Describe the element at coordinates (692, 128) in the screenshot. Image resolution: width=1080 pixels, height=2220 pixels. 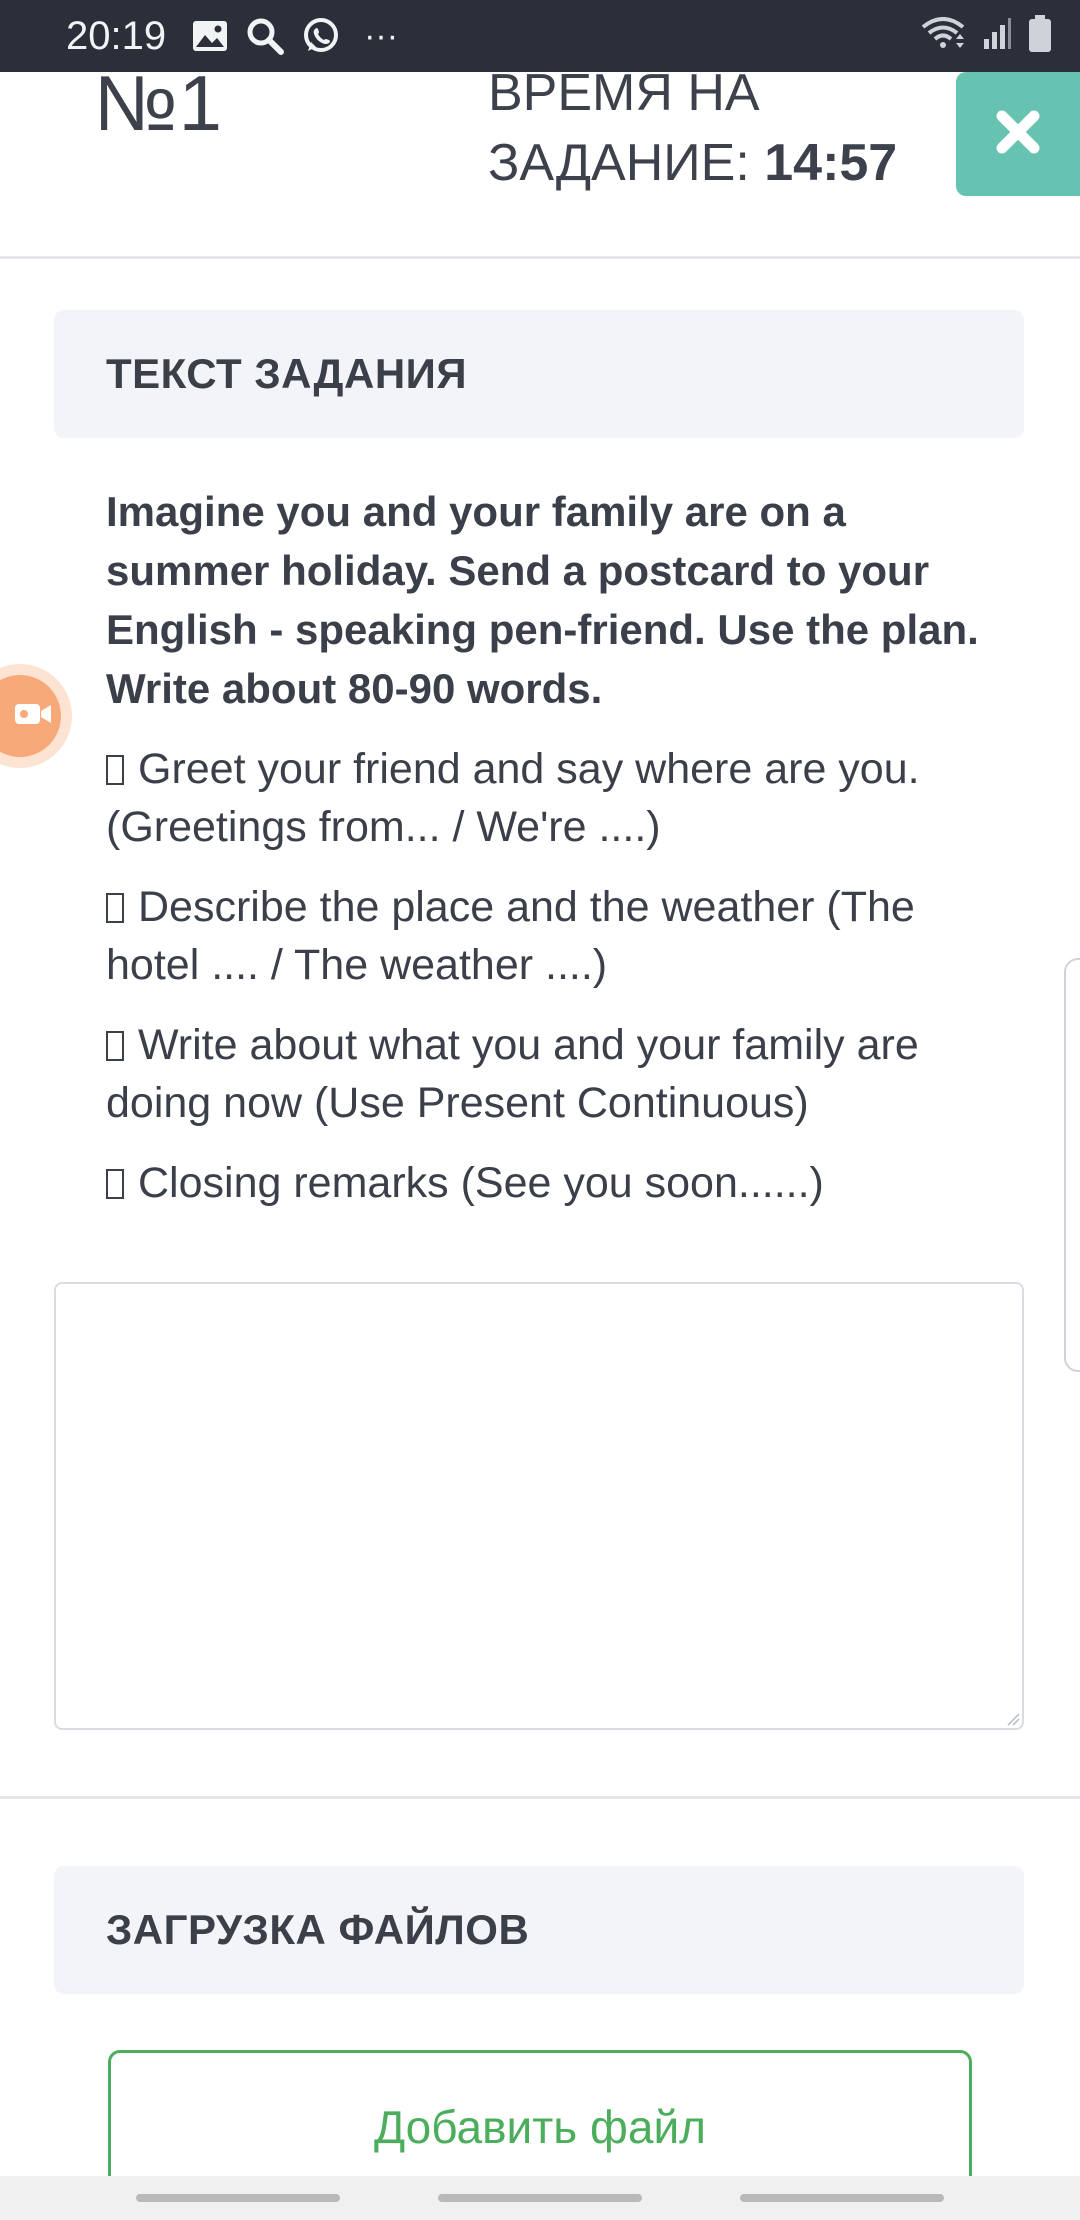
I see `task-timer: ВРЕМЯ НА ЗАДАНИЕ: 14:57` at that location.